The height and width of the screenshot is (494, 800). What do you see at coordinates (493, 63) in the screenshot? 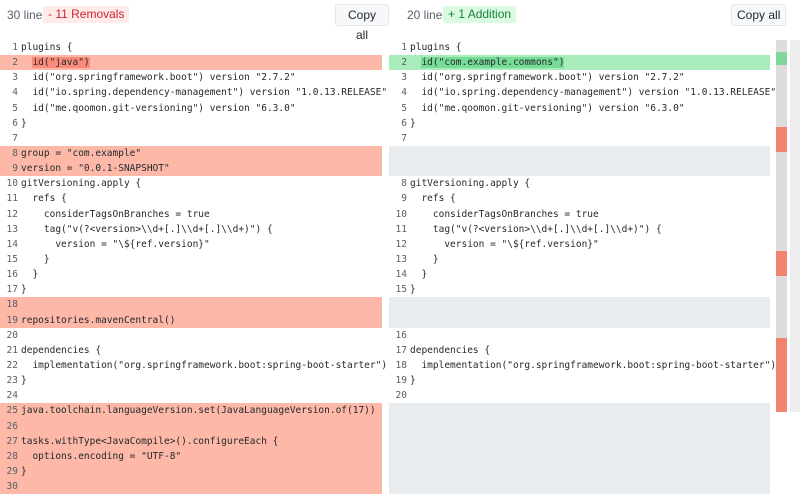
I see `changed-token-highlight: id("com.example.commons")` at bounding box center [493, 63].